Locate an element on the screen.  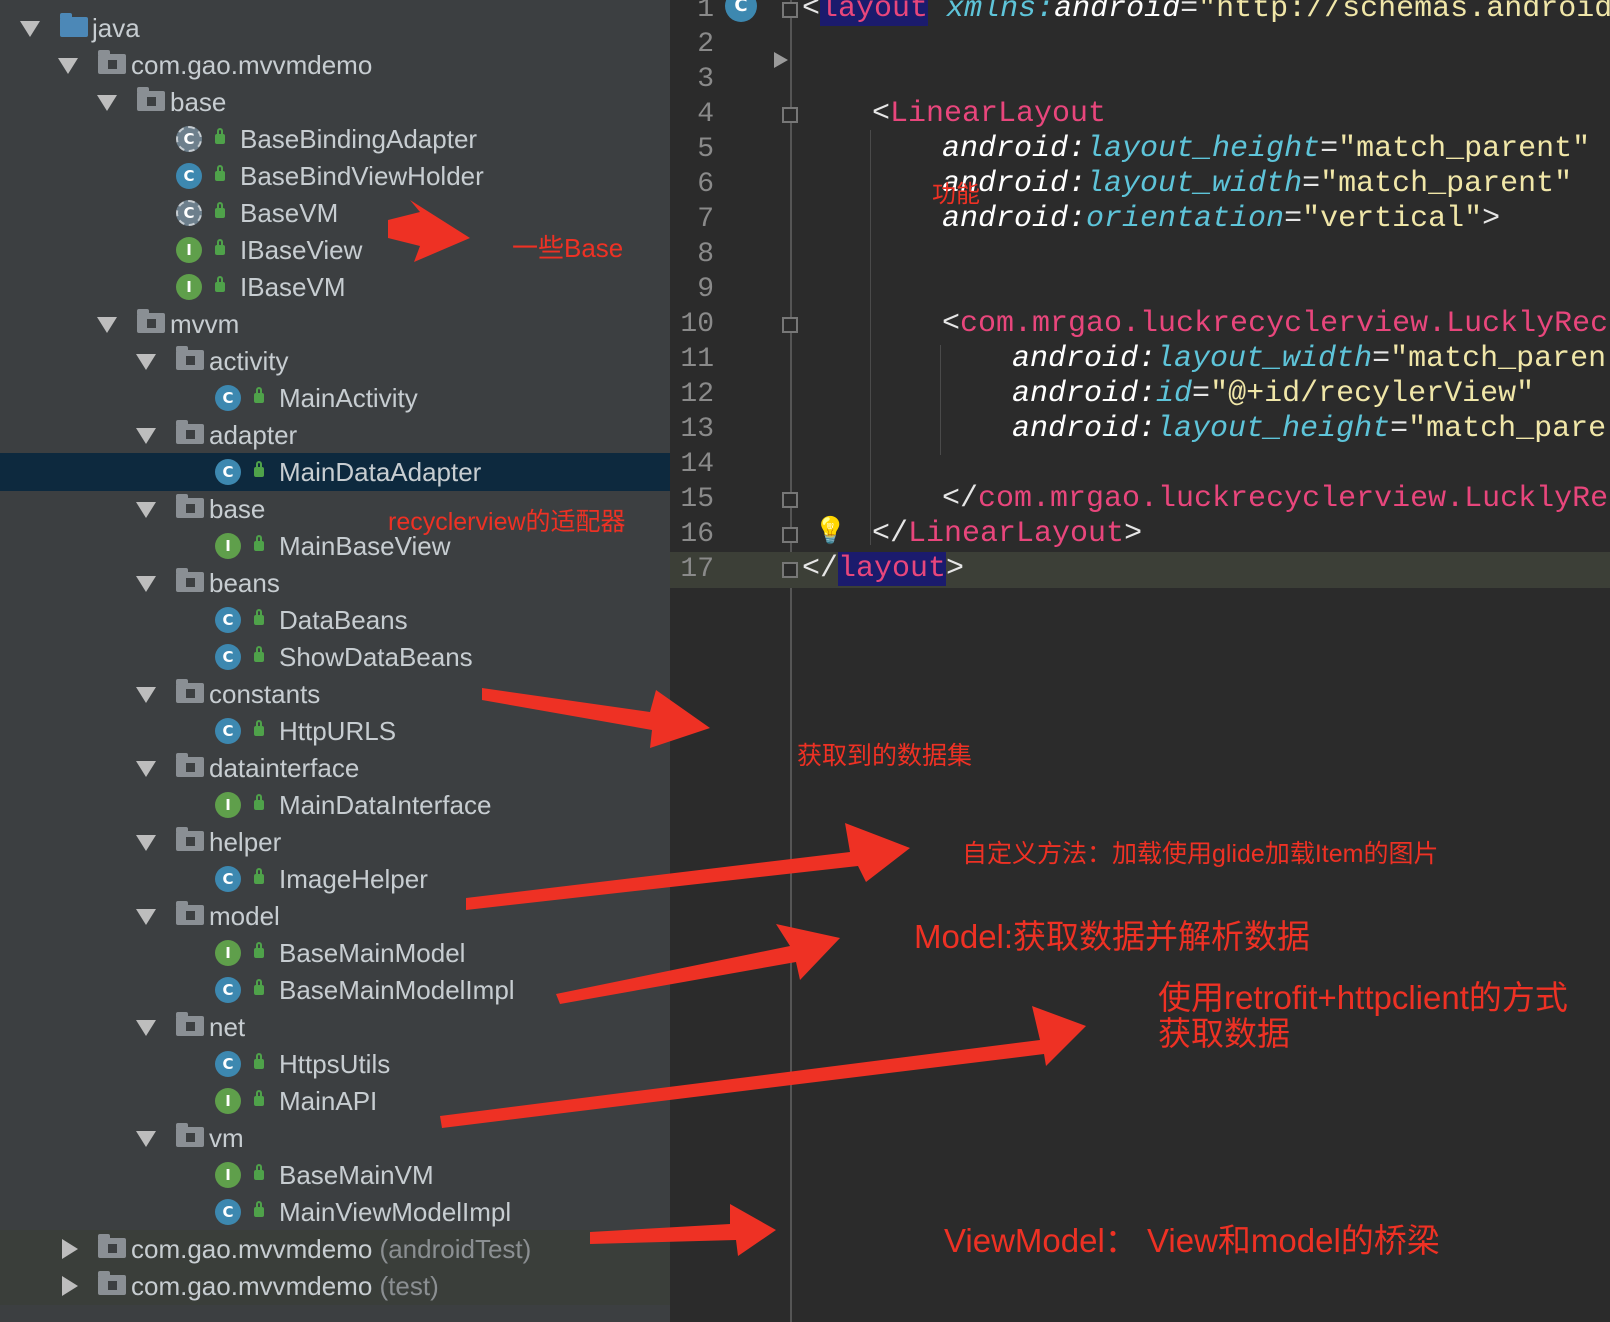
annotation-adapter: recyclerview的适配器 is located at coordinates (507, 522).